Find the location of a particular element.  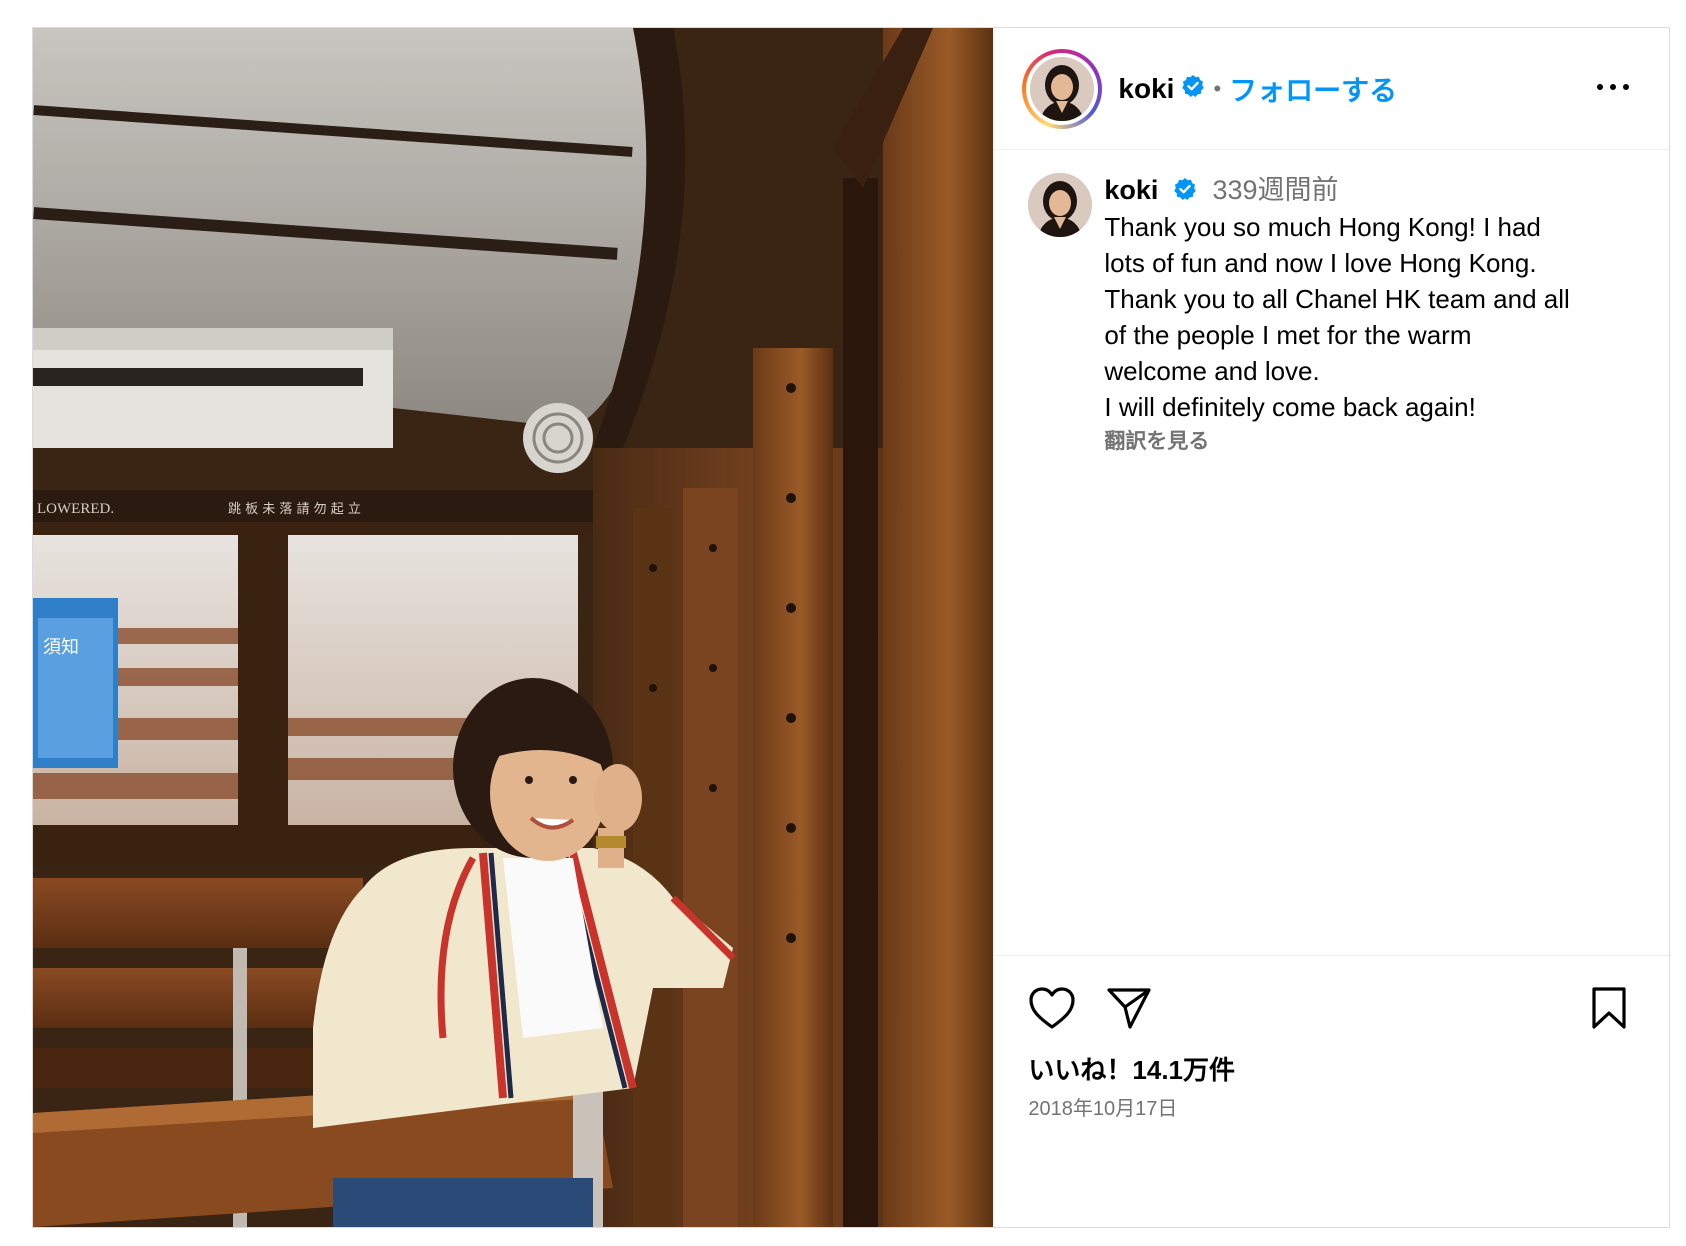

actions-section: いいね！14.1万件 2018年10月17日 is located at coordinates (1331, 1091).